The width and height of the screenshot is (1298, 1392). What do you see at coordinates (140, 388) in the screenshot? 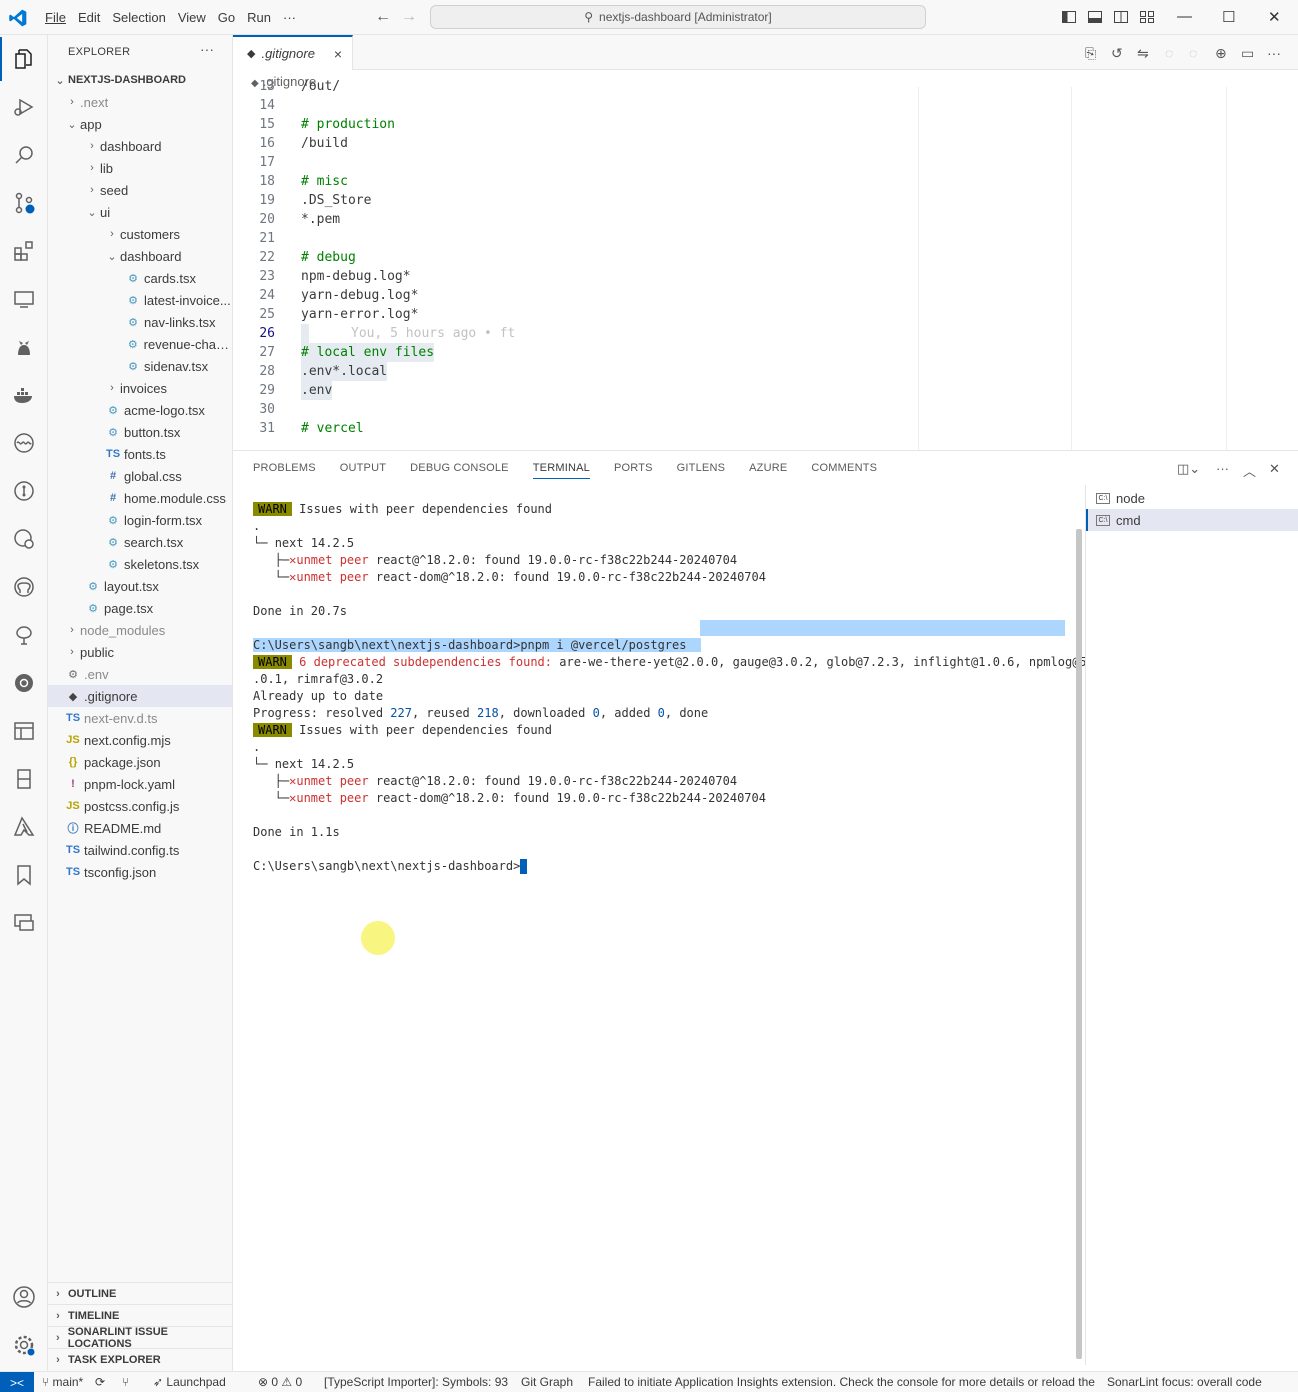
I see `tree-folder: › invoices` at bounding box center [140, 388].